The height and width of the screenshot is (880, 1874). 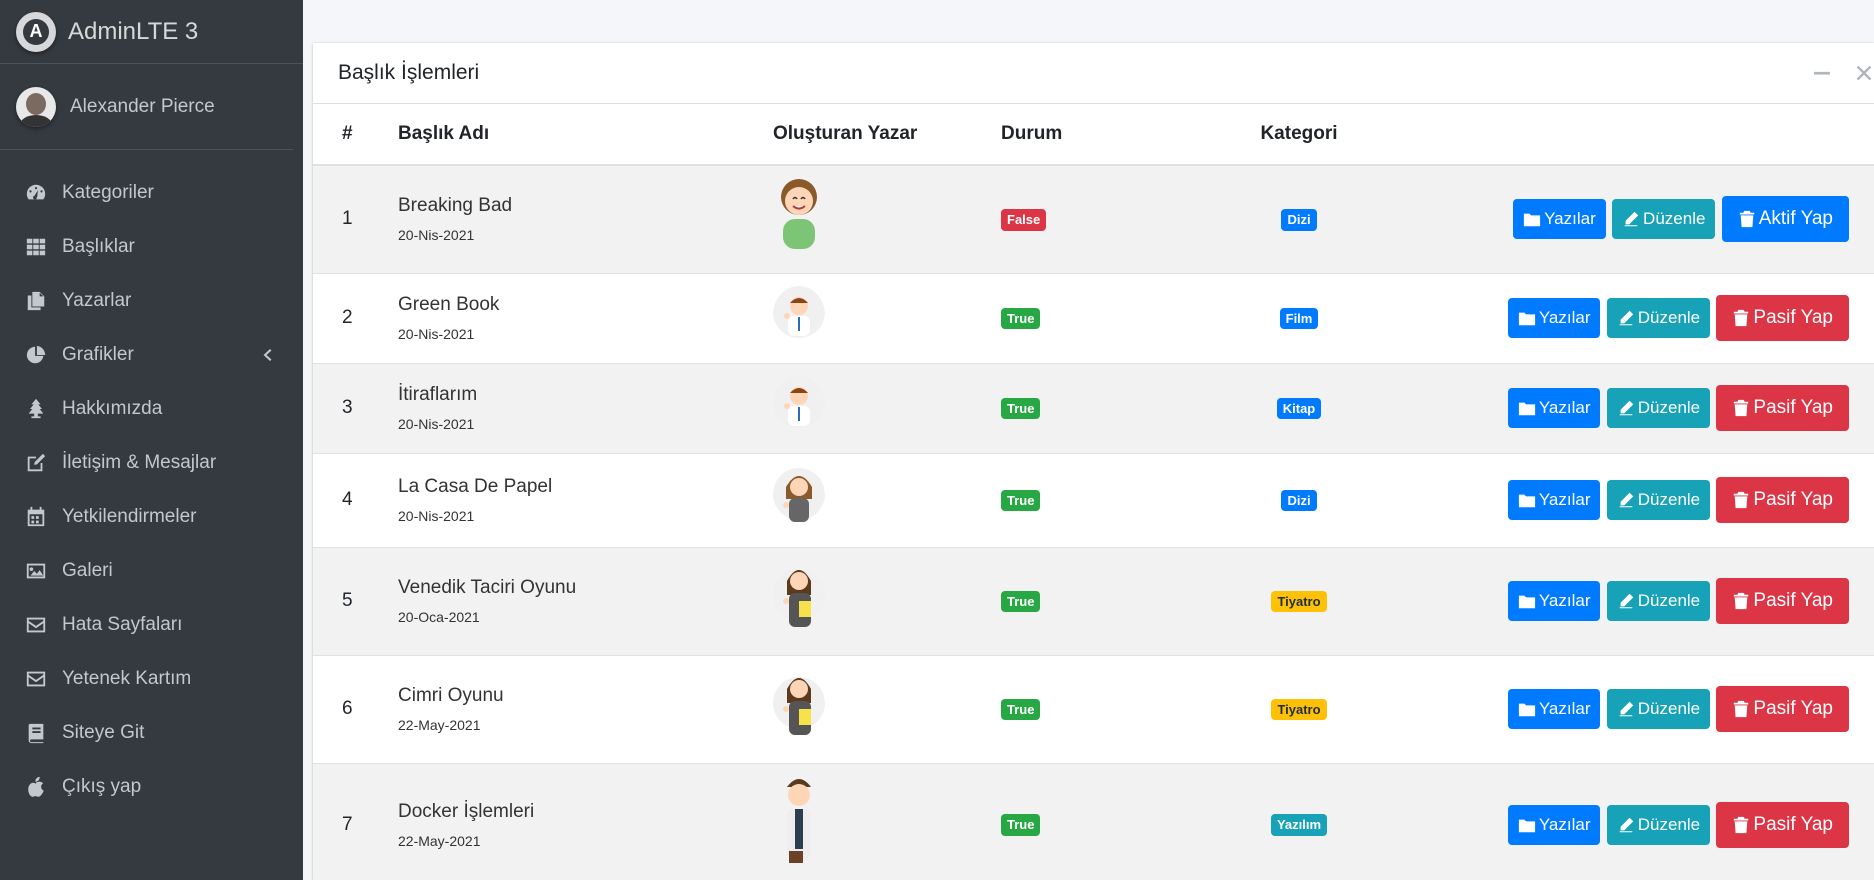 What do you see at coordinates (151, 517) in the screenshot?
I see `sidebar-item: Yetkilendirmeler` at bounding box center [151, 517].